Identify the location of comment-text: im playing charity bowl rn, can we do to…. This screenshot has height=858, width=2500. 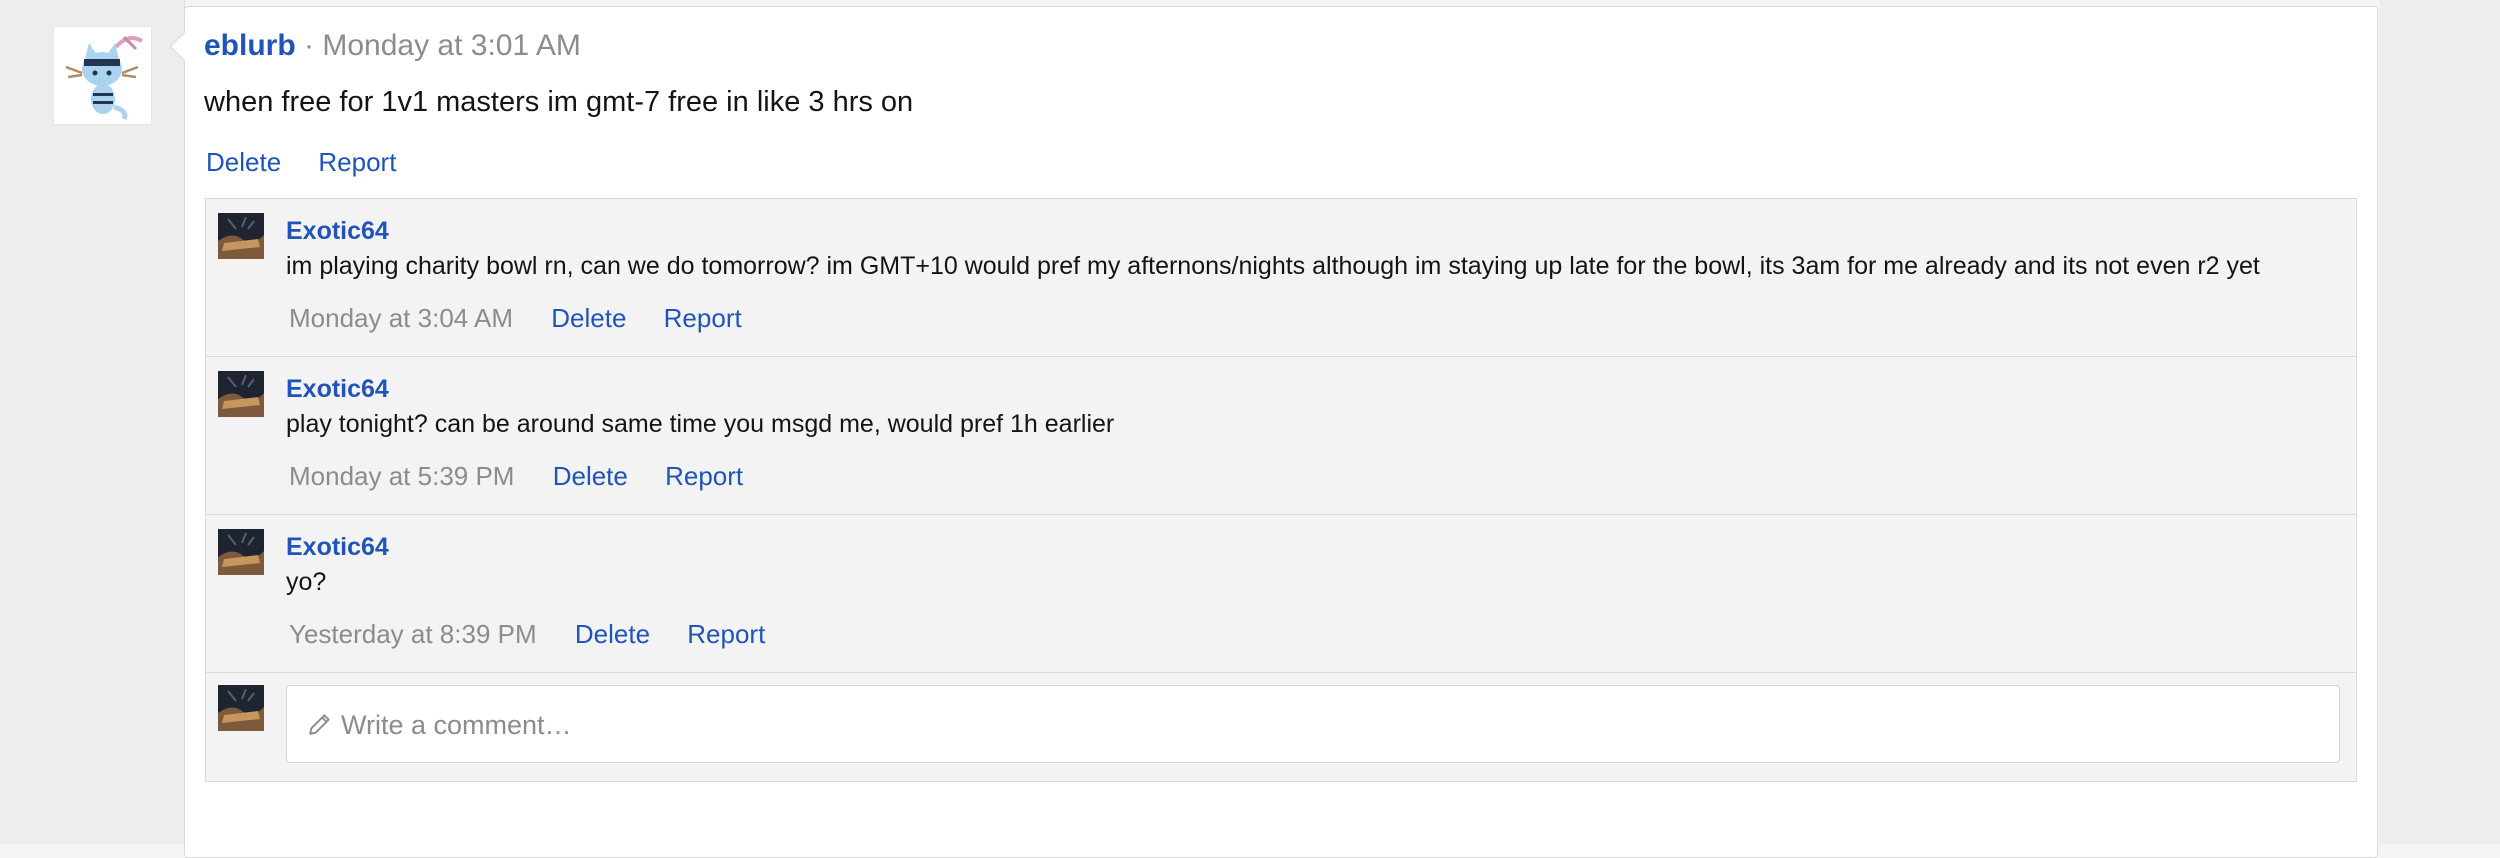
(1273, 266).